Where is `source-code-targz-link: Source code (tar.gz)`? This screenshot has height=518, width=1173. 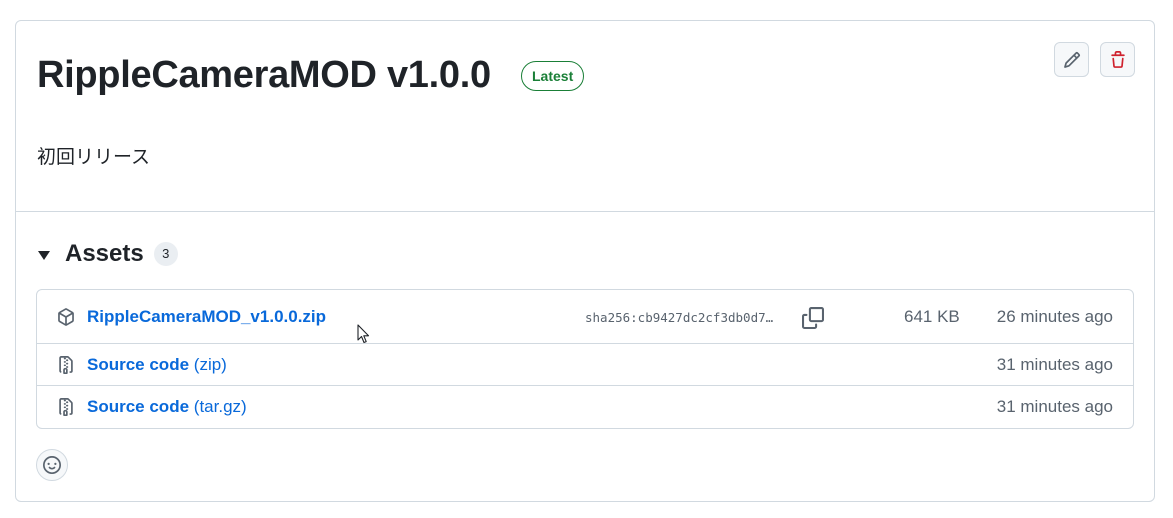 source-code-targz-link: Source code (tar.gz) is located at coordinates (167, 407).